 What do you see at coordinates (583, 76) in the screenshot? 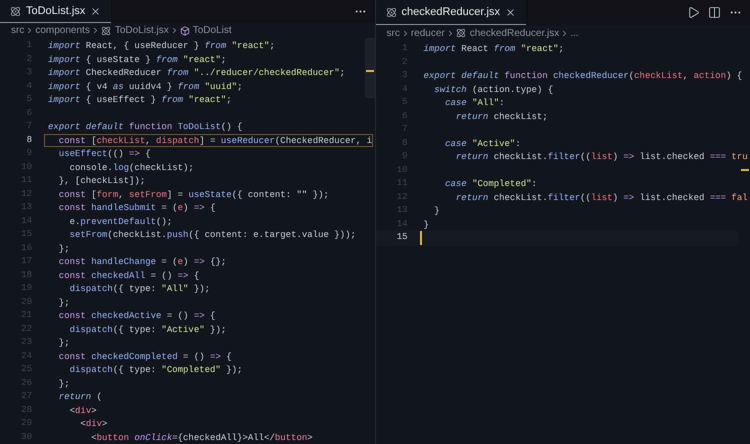
I see `code-line: export default function checkedReducer(checkList, action) {` at bounding box center [583, 76].